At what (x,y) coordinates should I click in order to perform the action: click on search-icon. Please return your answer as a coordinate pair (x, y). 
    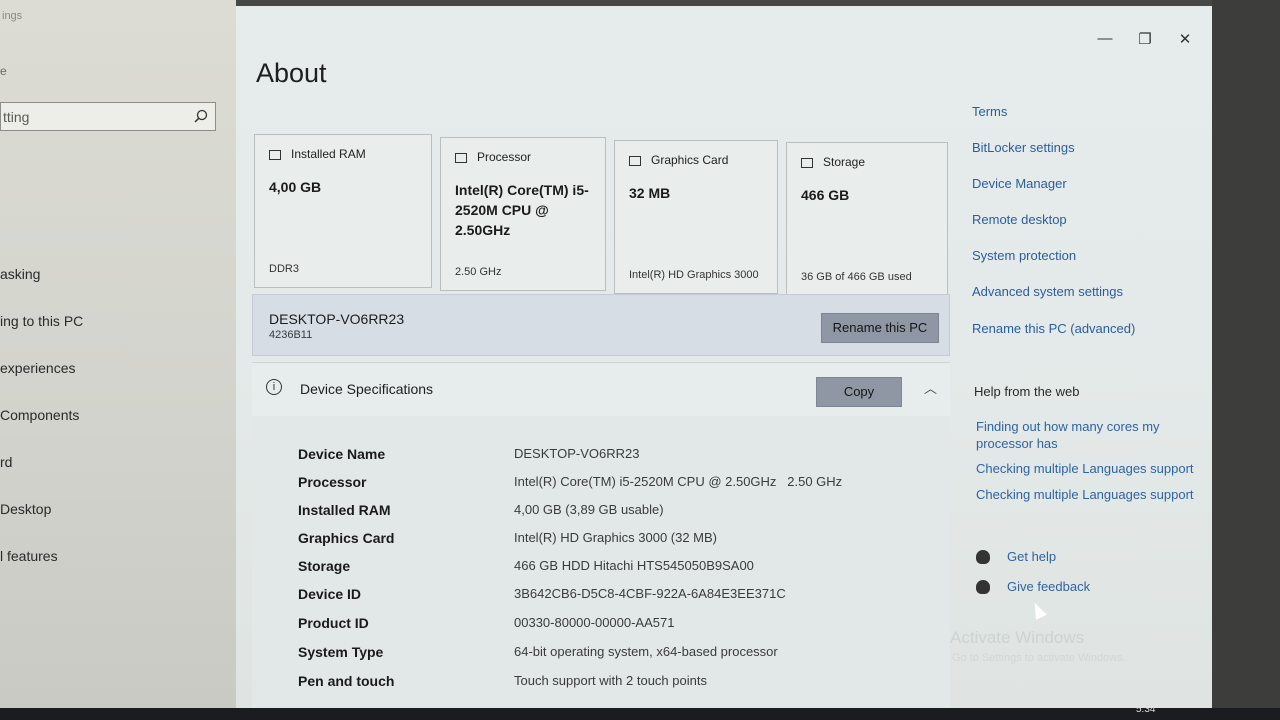
    Looking at the image, I should click on (201, 116).